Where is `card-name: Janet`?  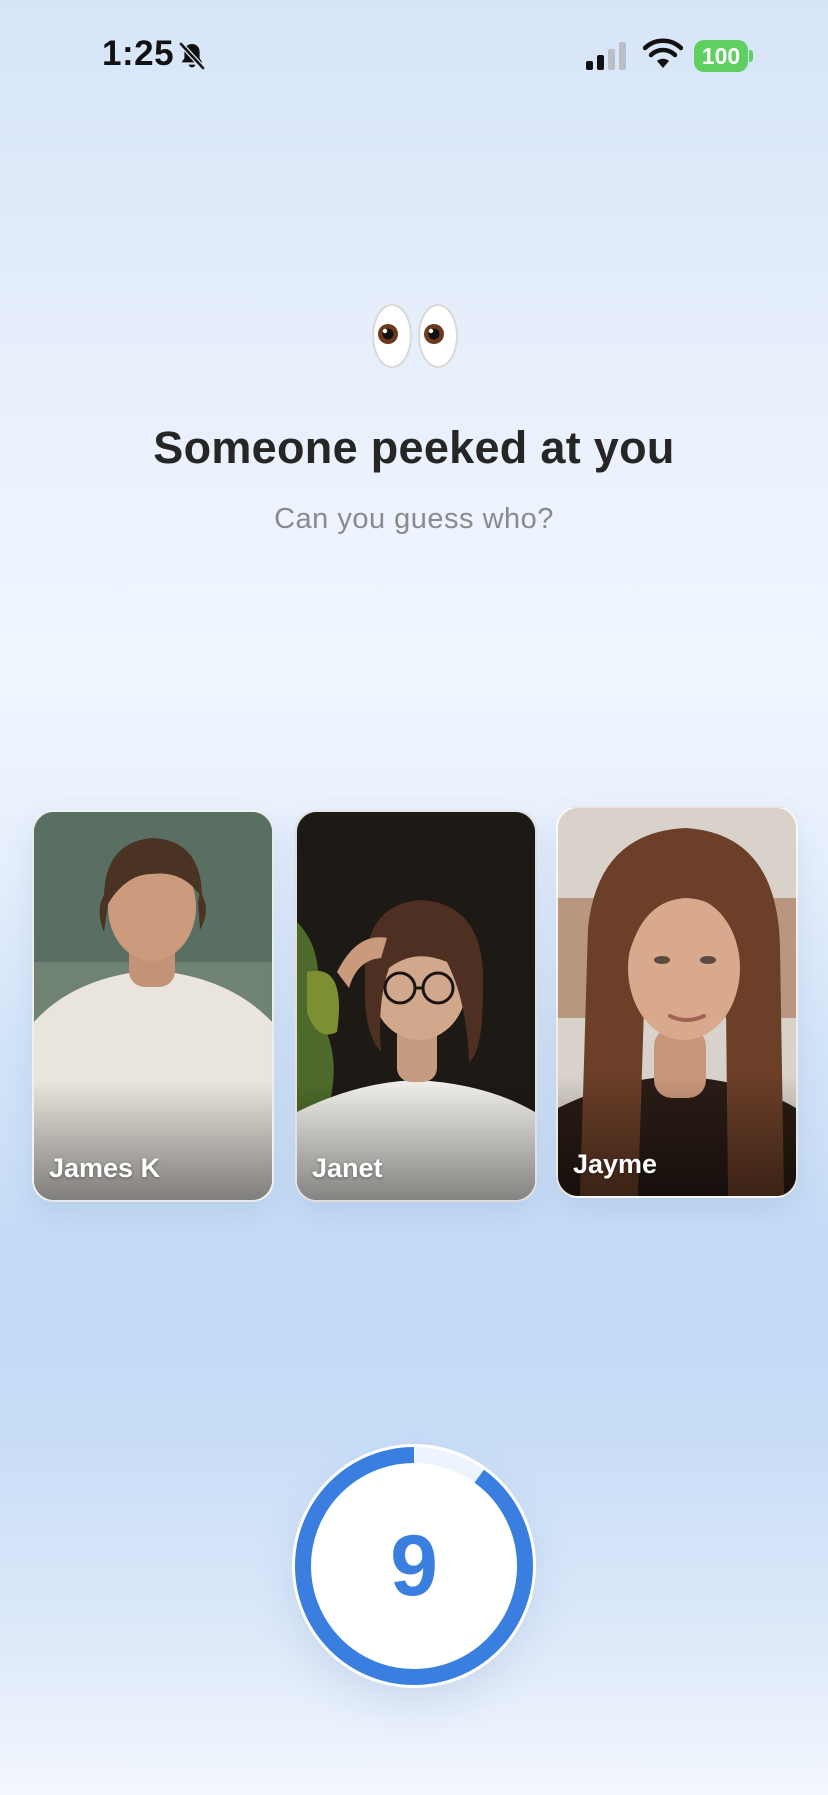 card-name: Janet is located at coordinates (347, 1168).